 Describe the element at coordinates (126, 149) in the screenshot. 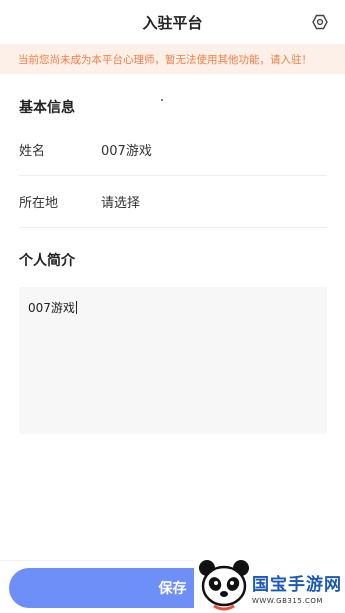

I see `name-field: 007游戏` at that location.